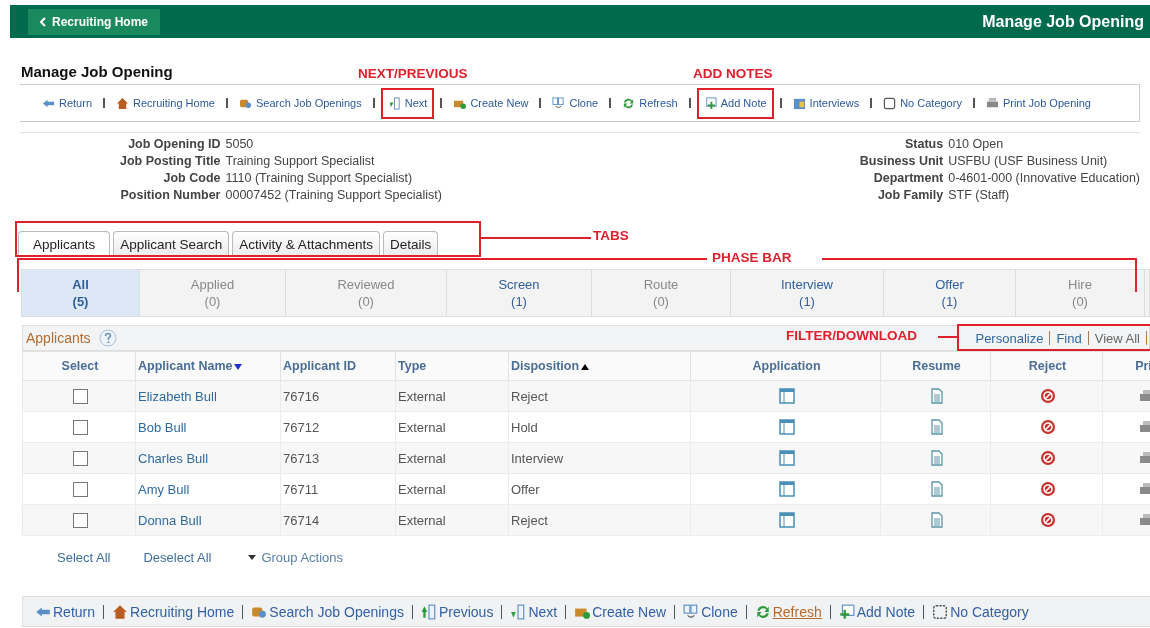 This screenshot has height=628, width=1150. I want to click on phase-label: Screen, so click(519, 284).